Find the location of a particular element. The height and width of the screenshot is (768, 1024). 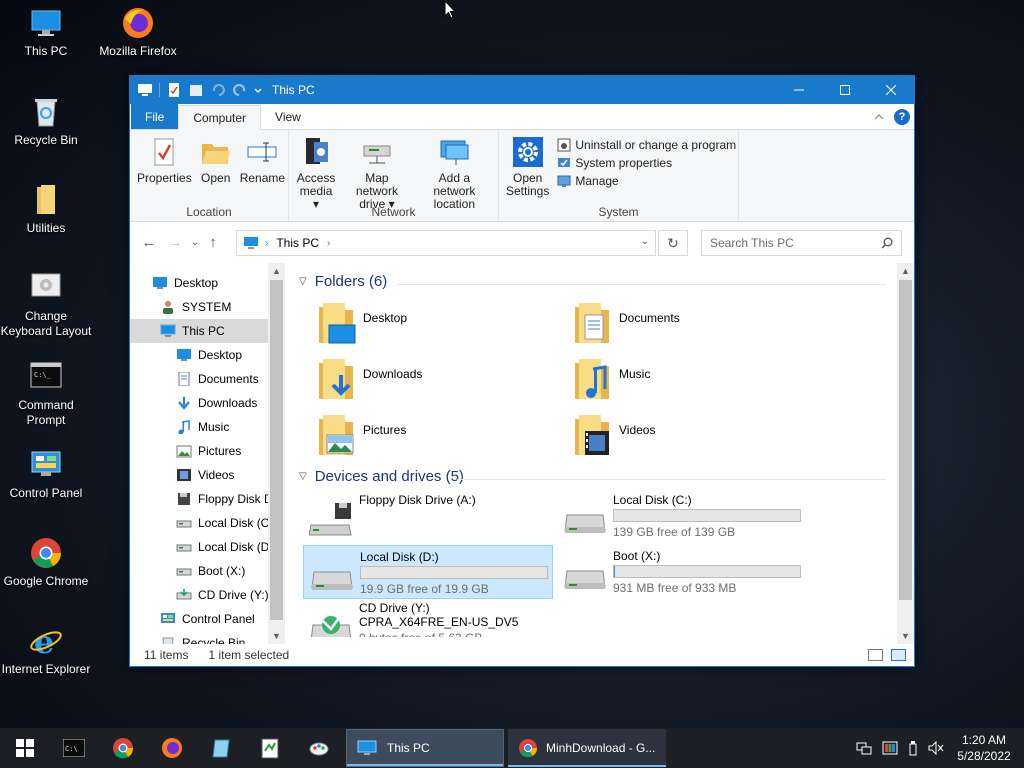

start-button is located at coordinates (24, 748).